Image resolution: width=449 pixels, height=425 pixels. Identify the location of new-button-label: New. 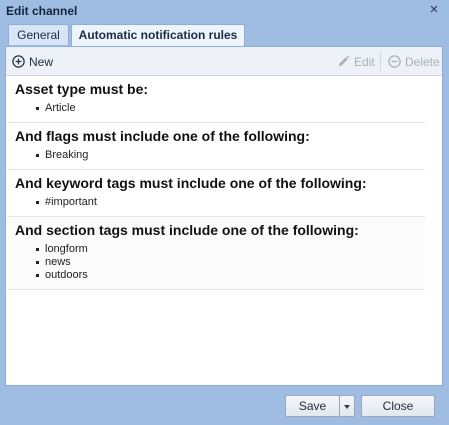
(41, 61).